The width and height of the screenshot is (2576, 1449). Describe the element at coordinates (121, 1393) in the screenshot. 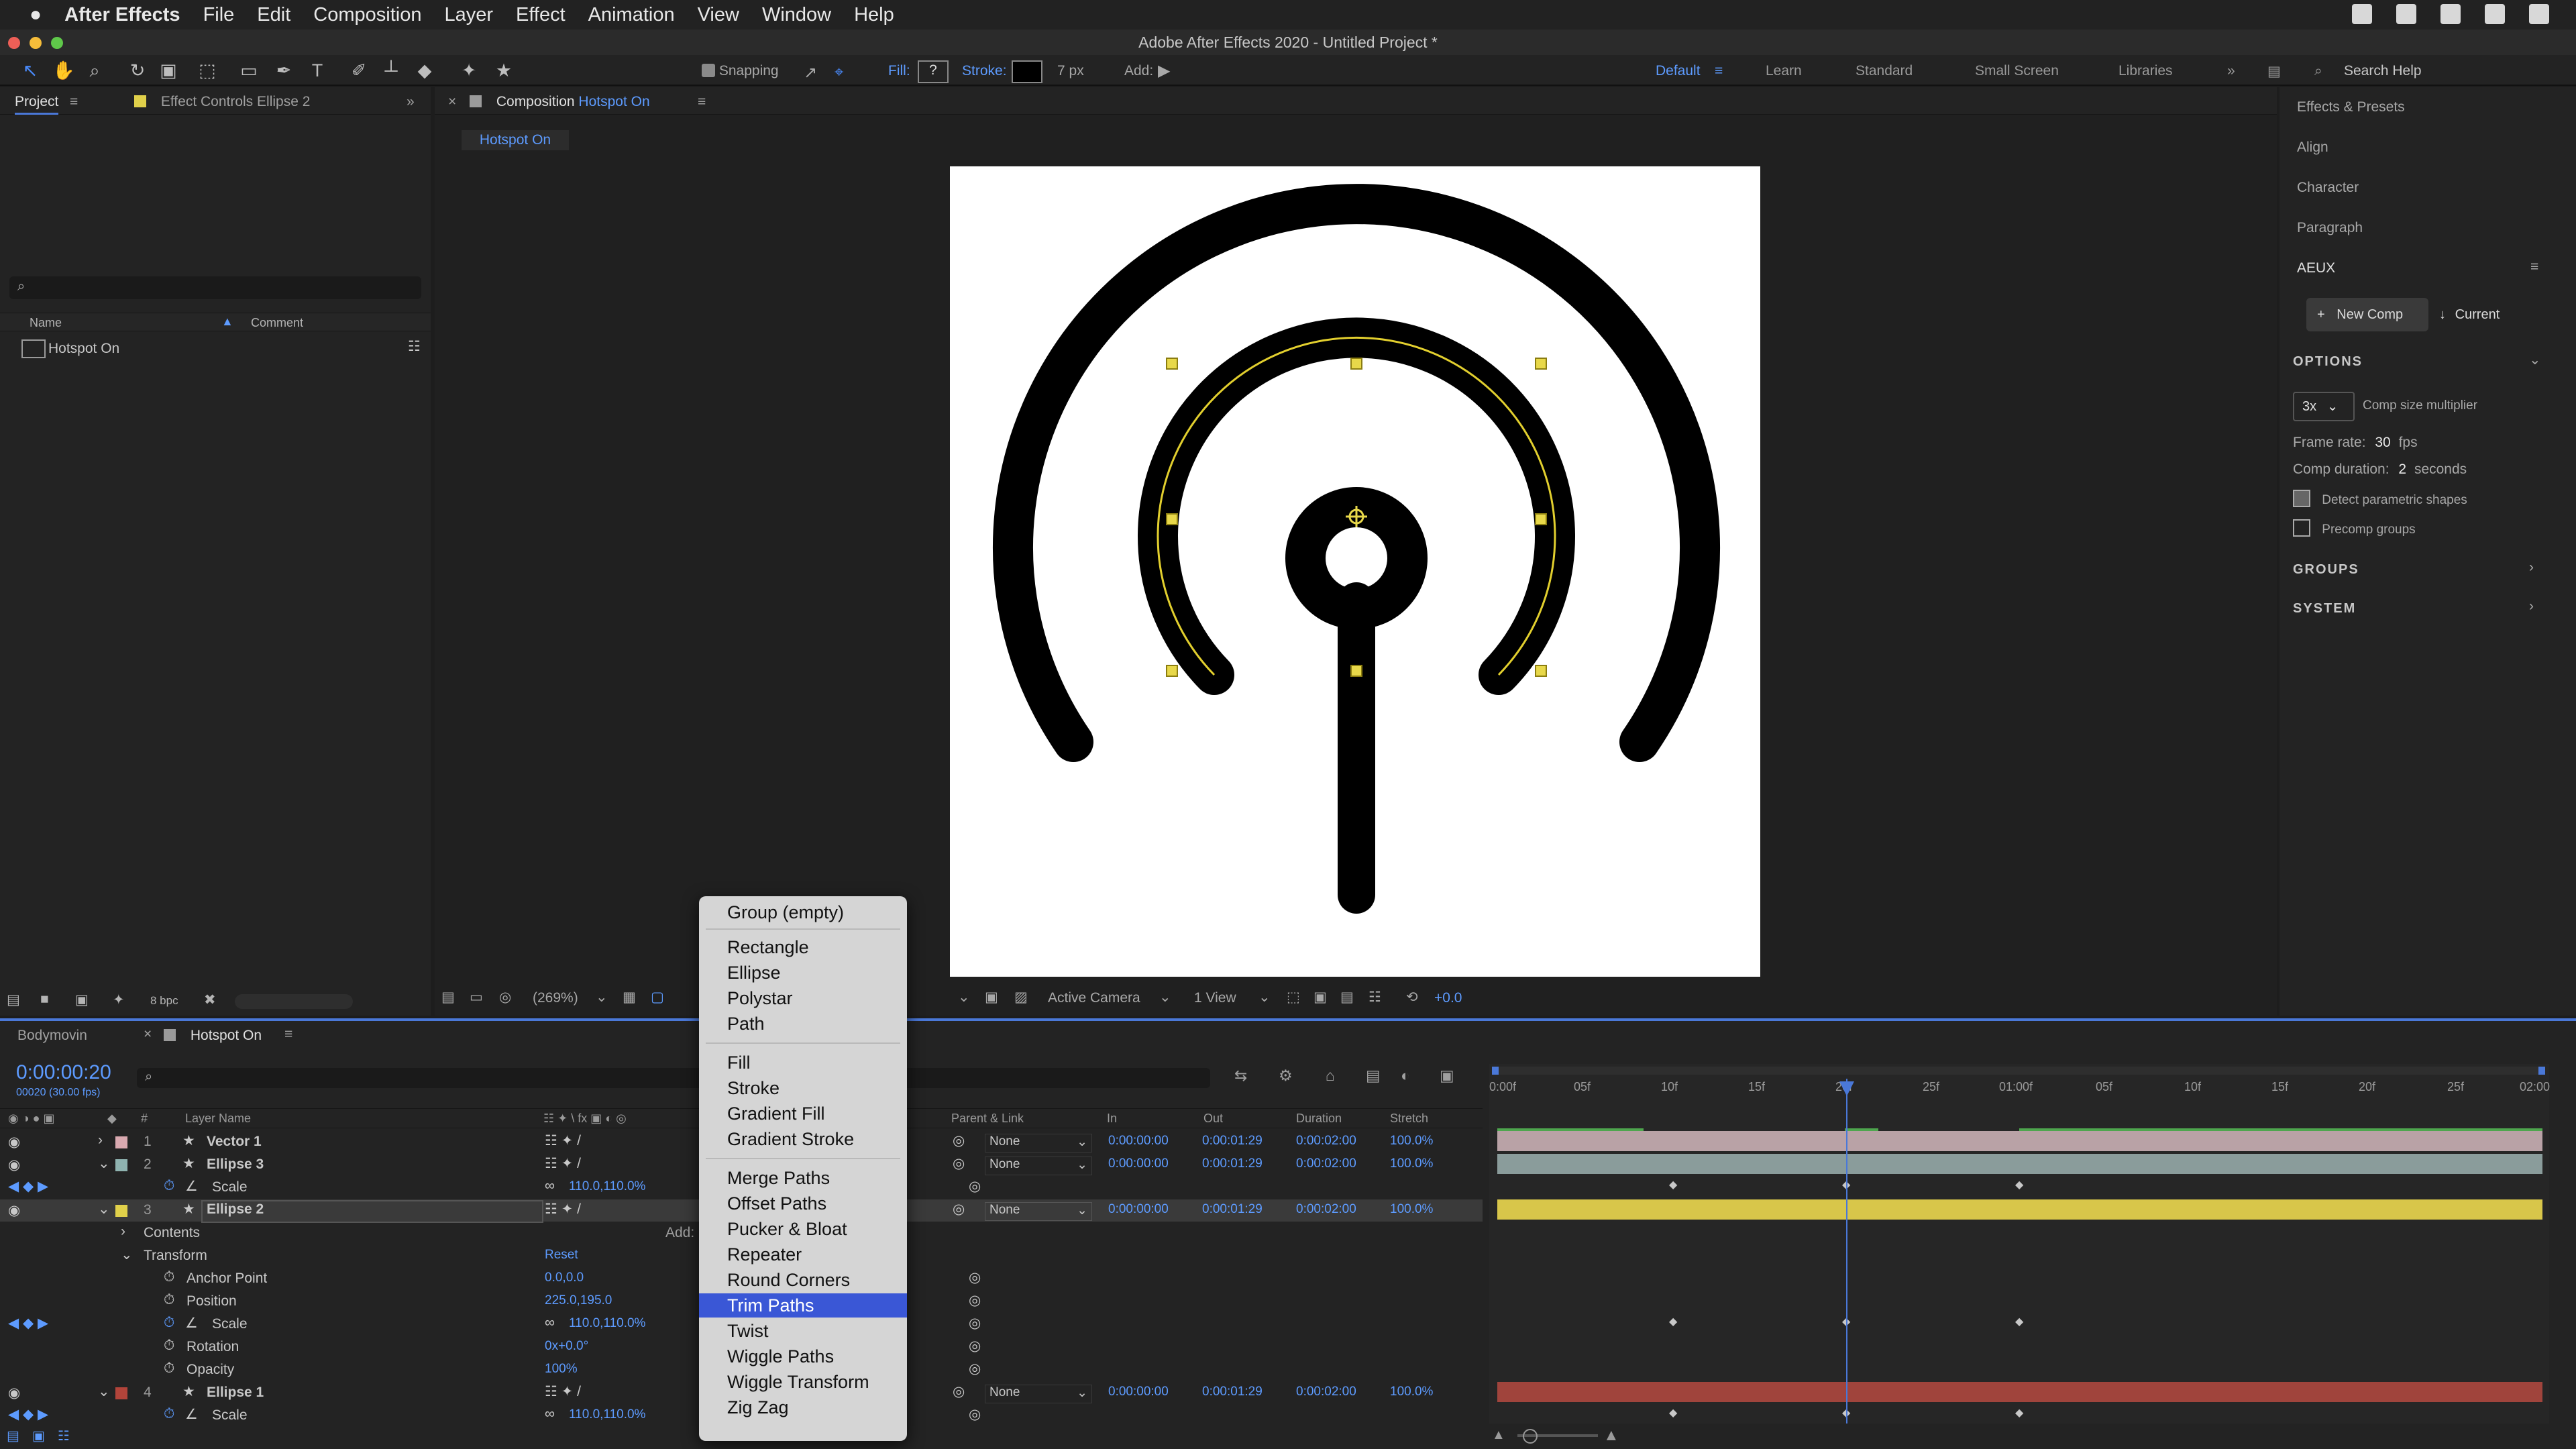

I see `label-color-swatch` at that location.